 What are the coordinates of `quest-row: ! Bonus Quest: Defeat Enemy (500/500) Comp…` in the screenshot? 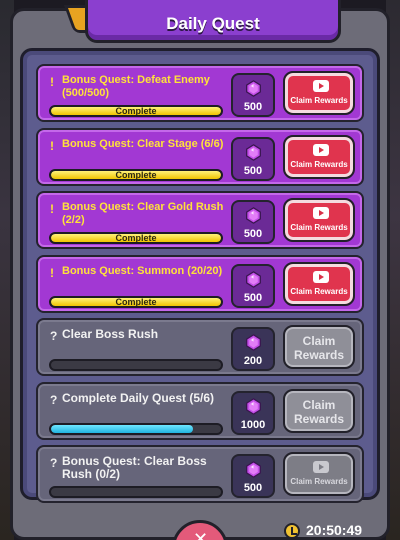 It's located at (200, 93).